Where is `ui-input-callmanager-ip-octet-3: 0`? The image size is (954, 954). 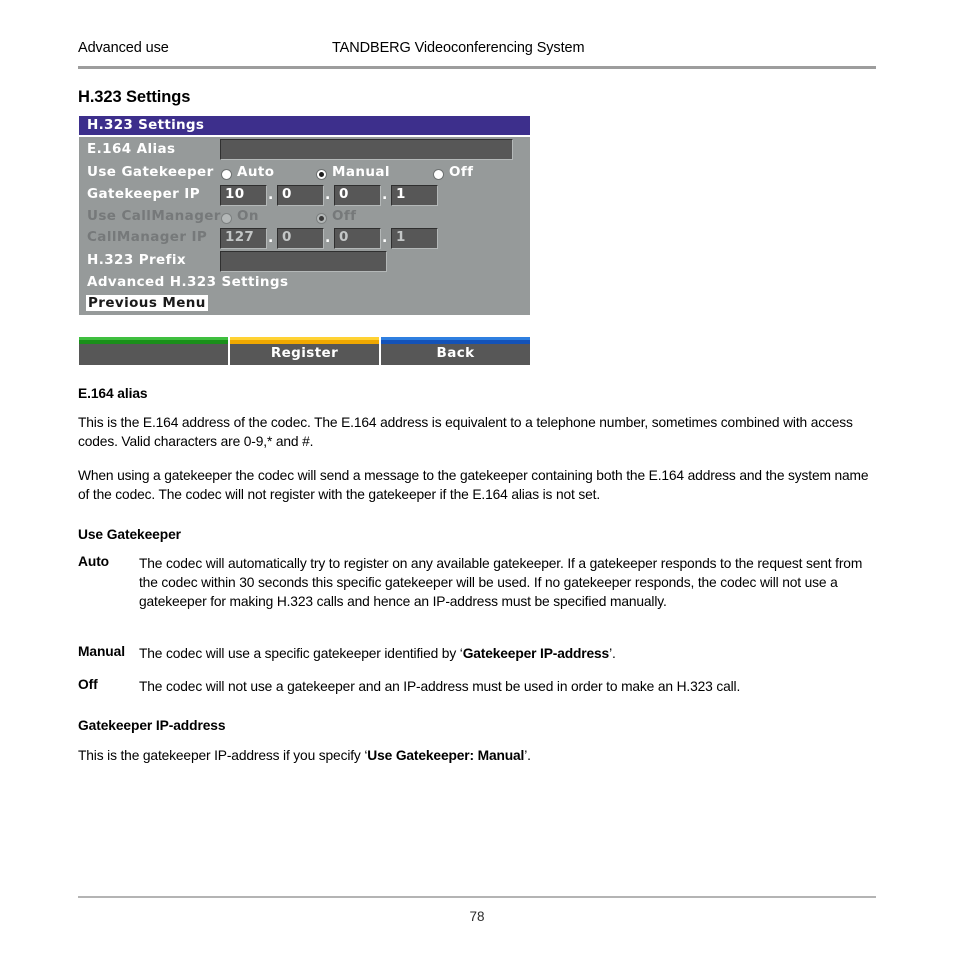
ui-input-callmanager-ip-octet-3: 0 is located at coordinates (357, 238).